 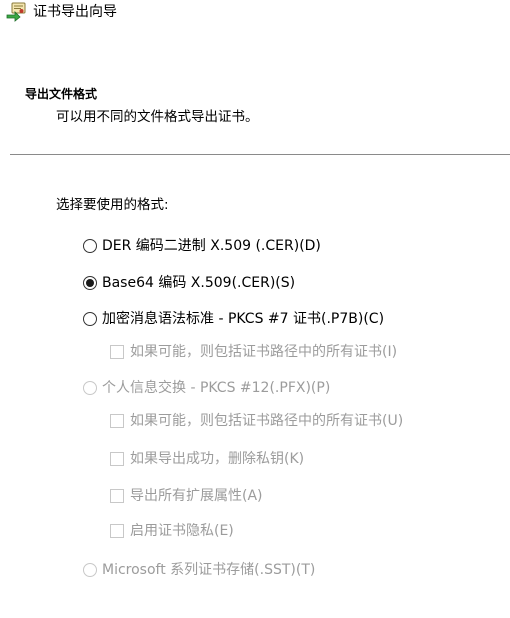 I want to click on radio-option-pkcs7: 加密消息语法标准 - PKCS #7 证书(.P7B)(C), so click(x=233, y=319).